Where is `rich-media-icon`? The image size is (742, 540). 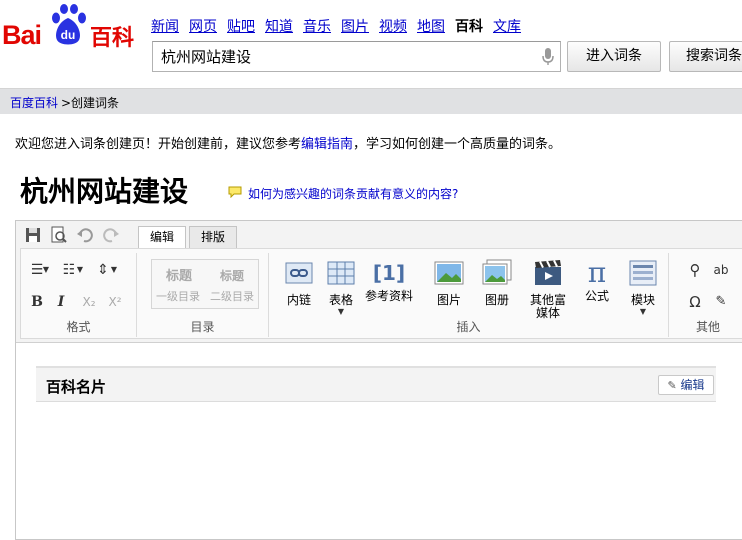 rich-media-icon is located at coordinates (548, 272).